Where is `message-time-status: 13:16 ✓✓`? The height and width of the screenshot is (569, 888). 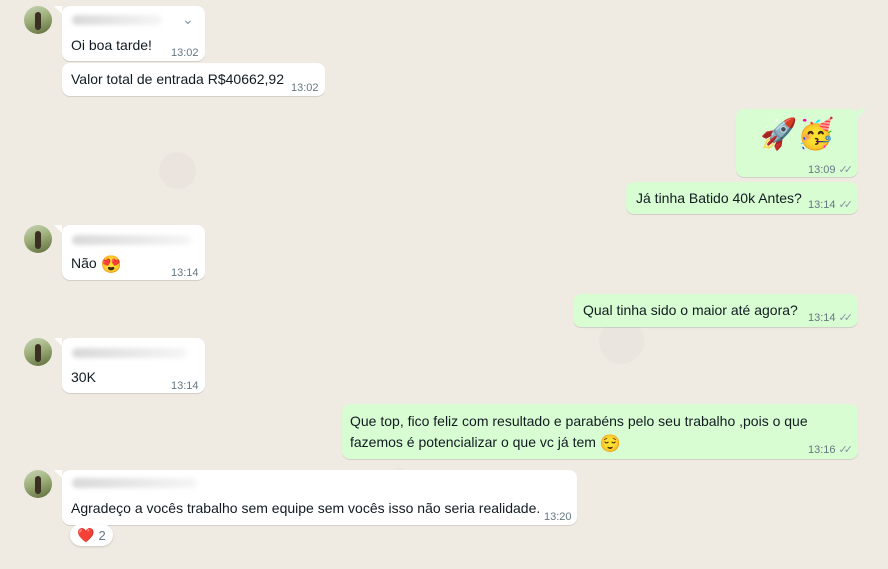 message-time-status: 13:16 ✓✓ is located at coordinates (831, 450).